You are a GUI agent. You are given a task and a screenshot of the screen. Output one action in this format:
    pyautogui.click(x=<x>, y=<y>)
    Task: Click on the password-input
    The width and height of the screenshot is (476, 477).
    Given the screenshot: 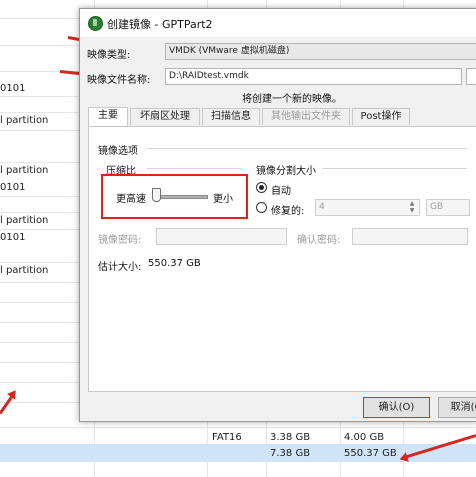 What is the action you would take?
    pyautogui.click(x=221, y=236)
    